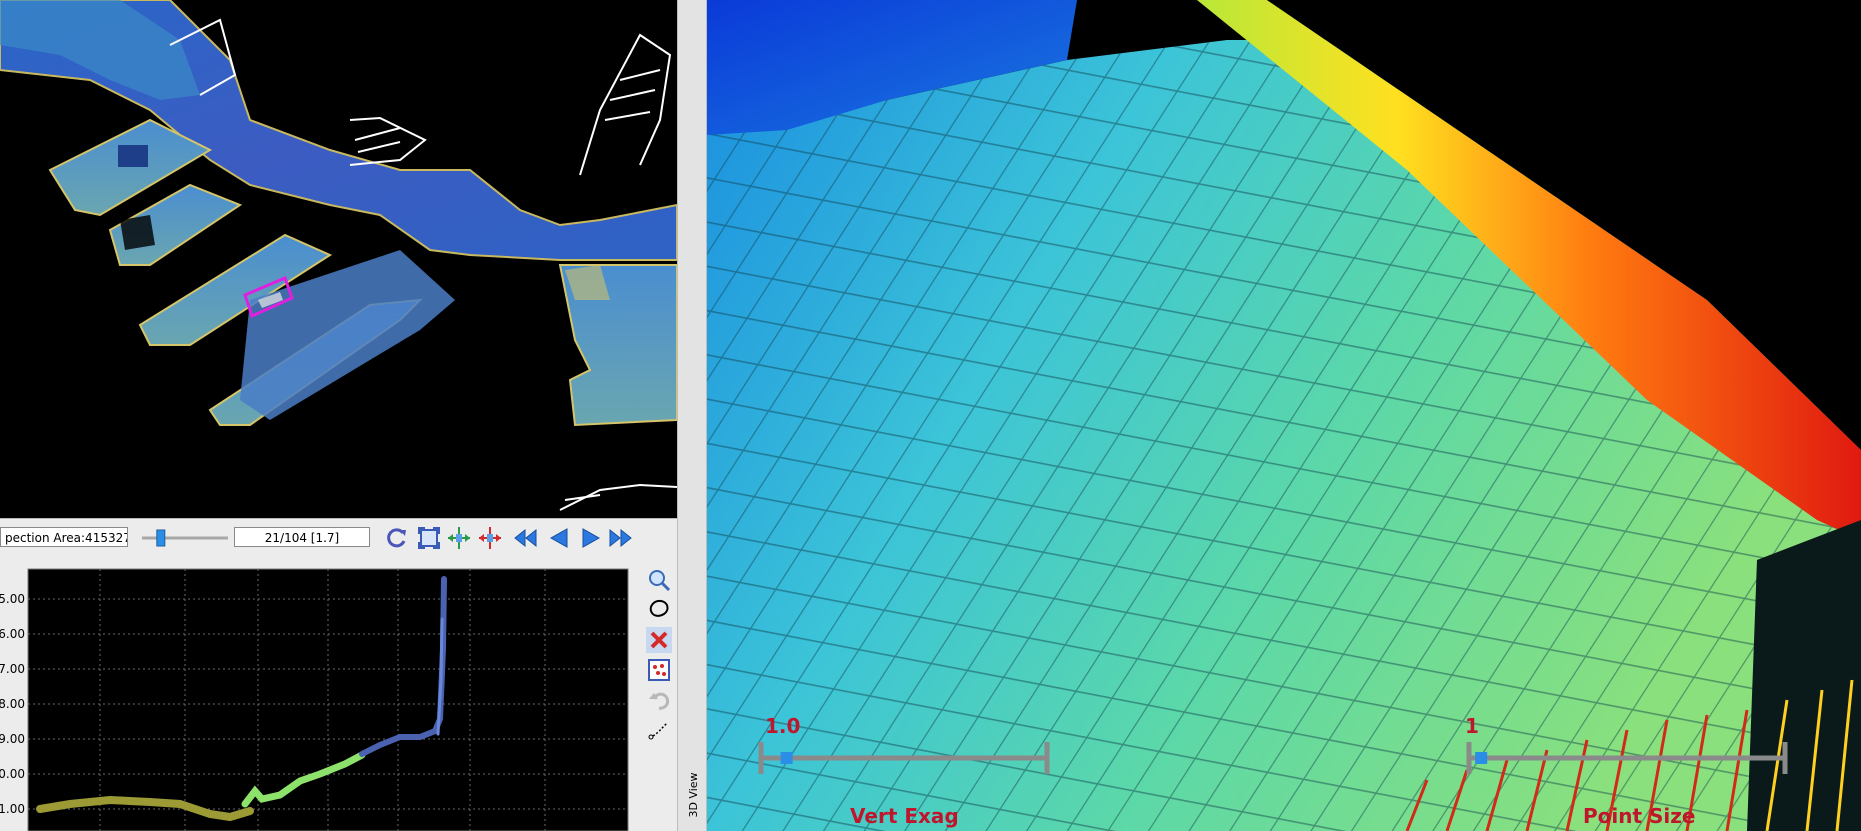  I want to click on vert-exag-label: Vert Exag, so click(904, 816).